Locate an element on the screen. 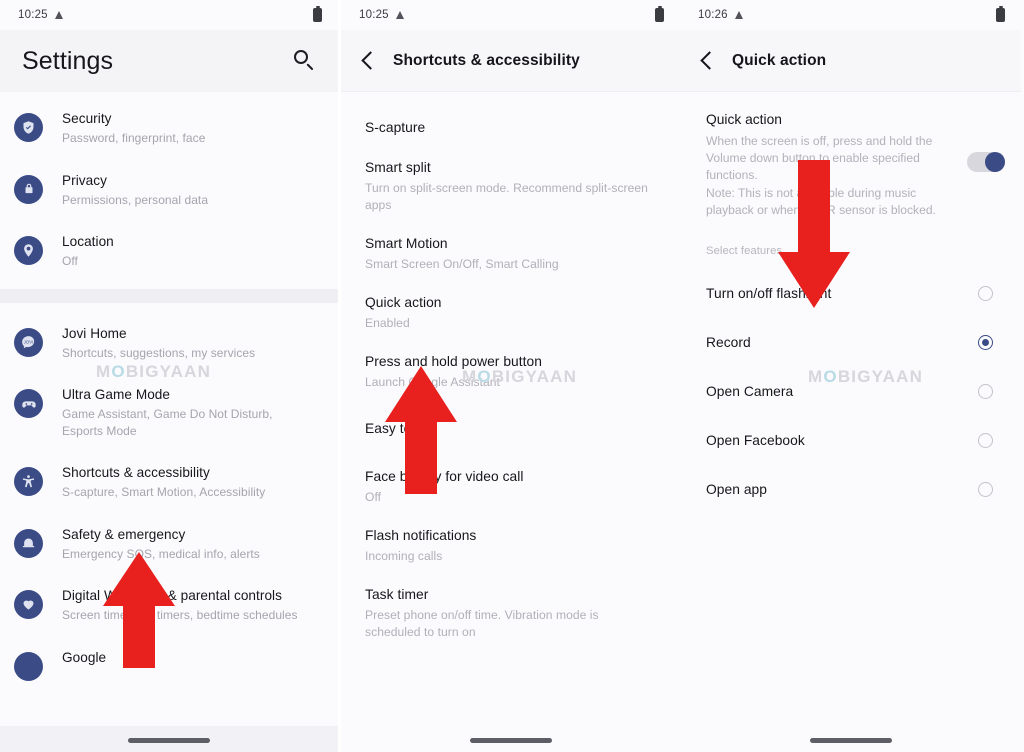  page-title: Settings is located at coordinates (68, 60).